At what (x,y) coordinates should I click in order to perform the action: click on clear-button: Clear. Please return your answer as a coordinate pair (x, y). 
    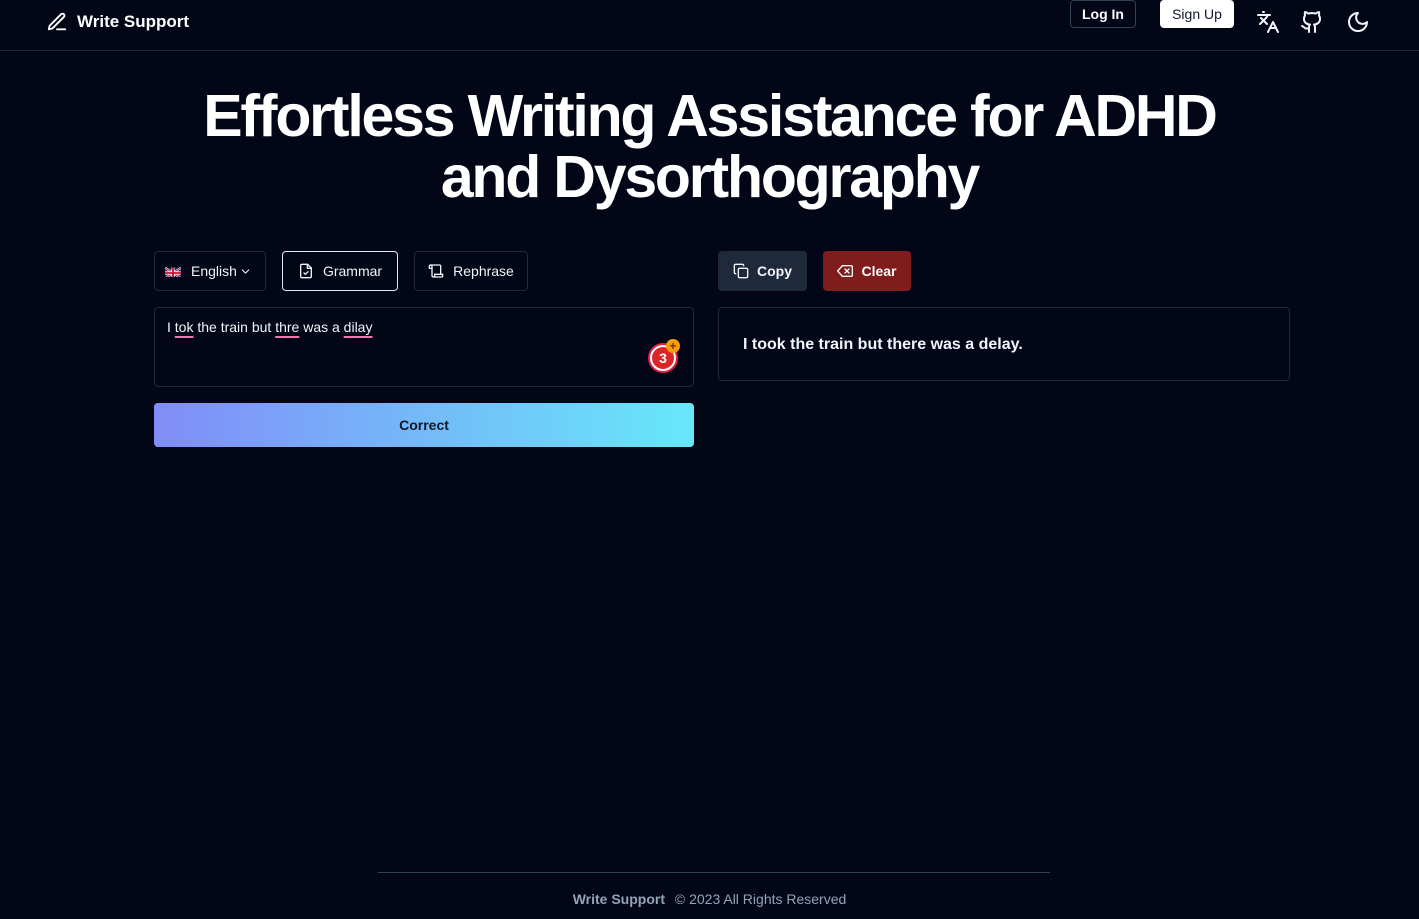
    Looking at the image, I should click on (867, 271).